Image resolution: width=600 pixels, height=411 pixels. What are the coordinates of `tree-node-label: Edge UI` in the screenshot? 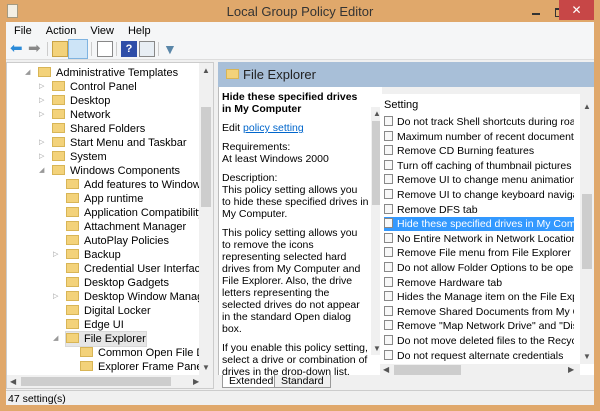 It's located at (104, 325).